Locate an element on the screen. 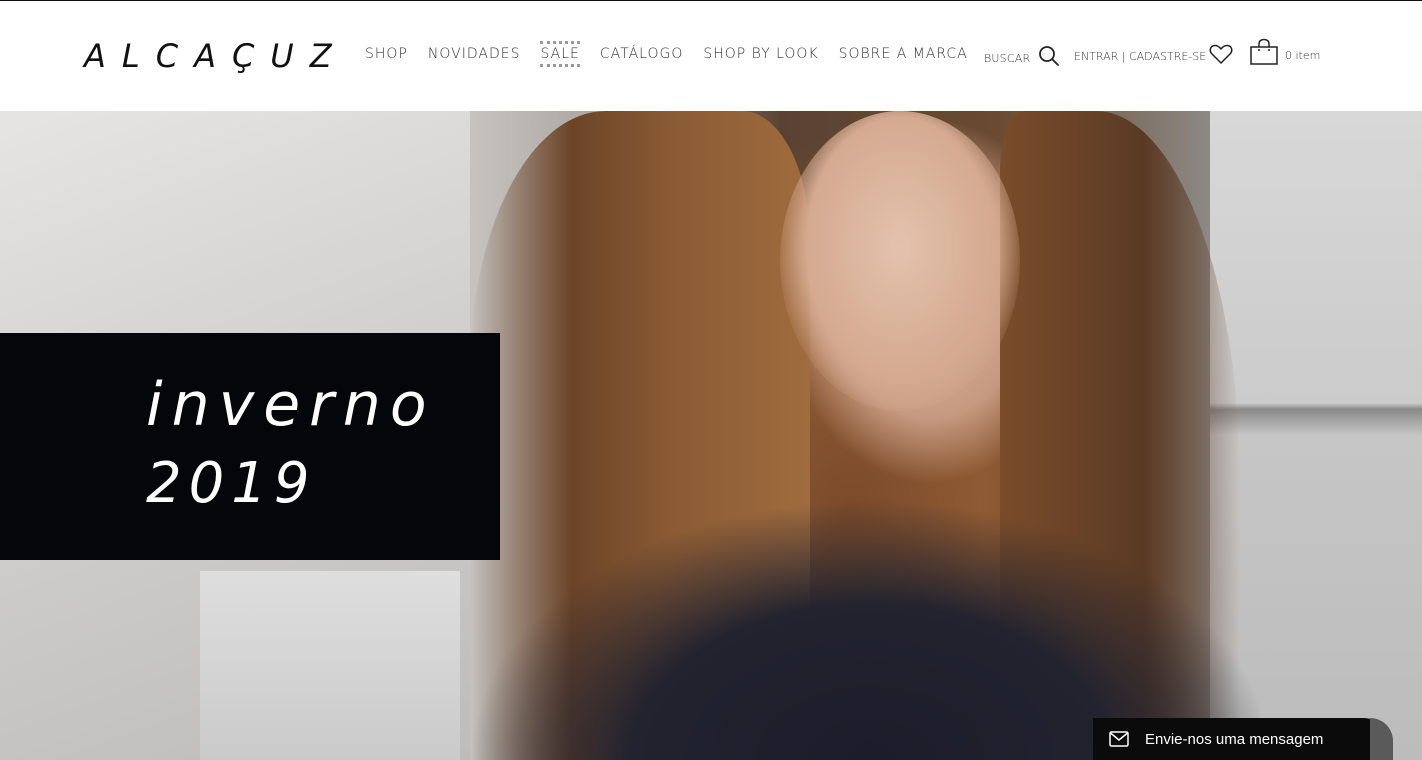 The height and width of the screenshot is (760, 1422). login-signup-link: ENTRAR | CADASTRE-SE is located at coordinates (1140, 56).